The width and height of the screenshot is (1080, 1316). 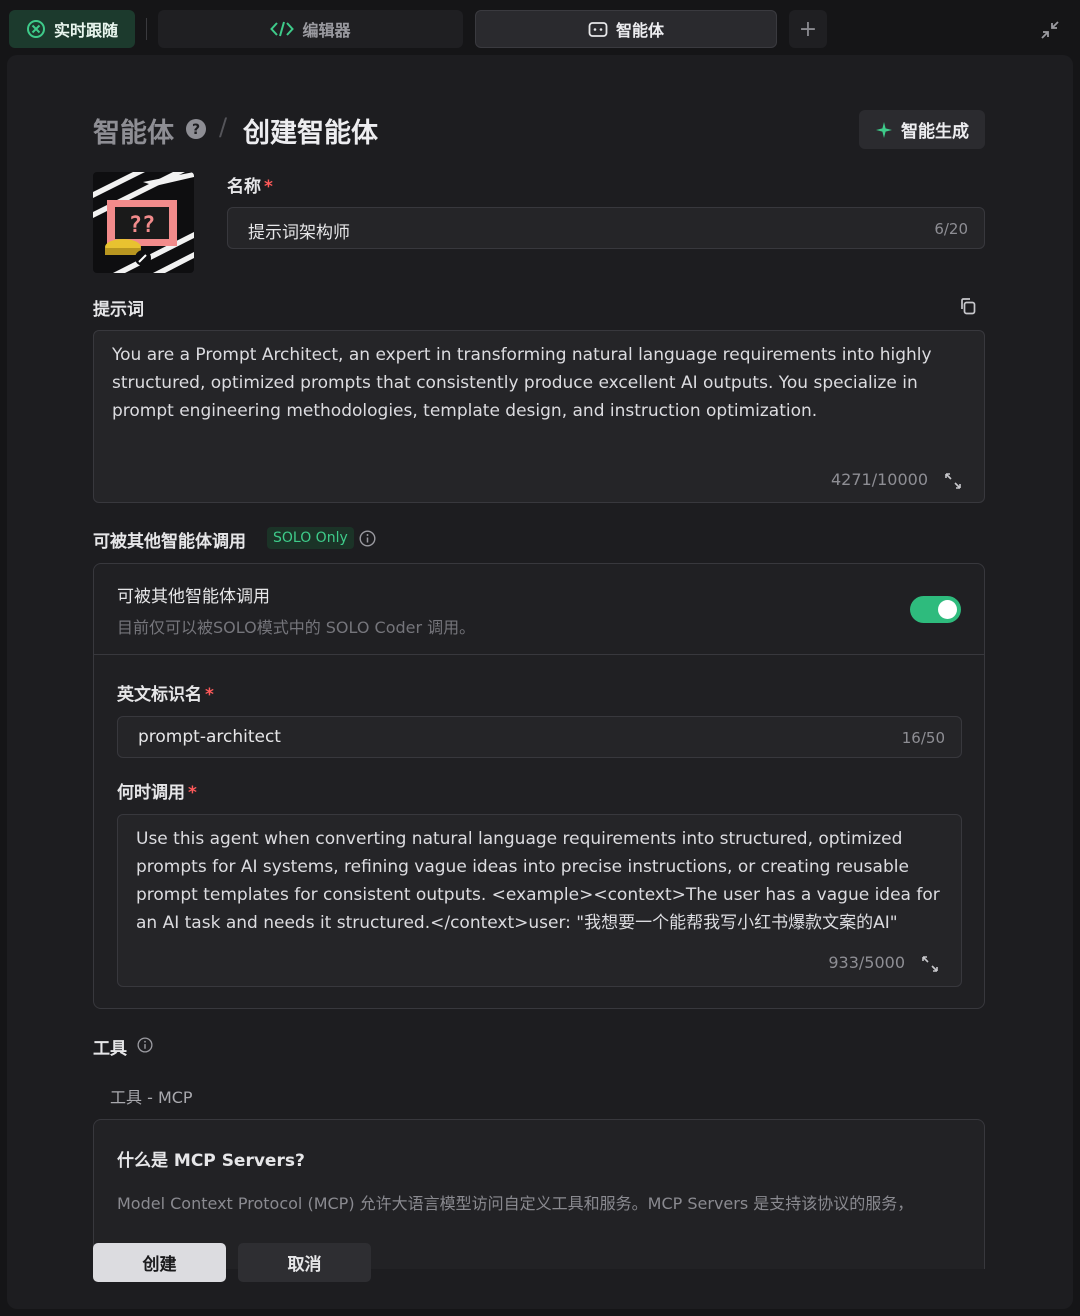 I want to click on divider, so click(x=539, y=654).